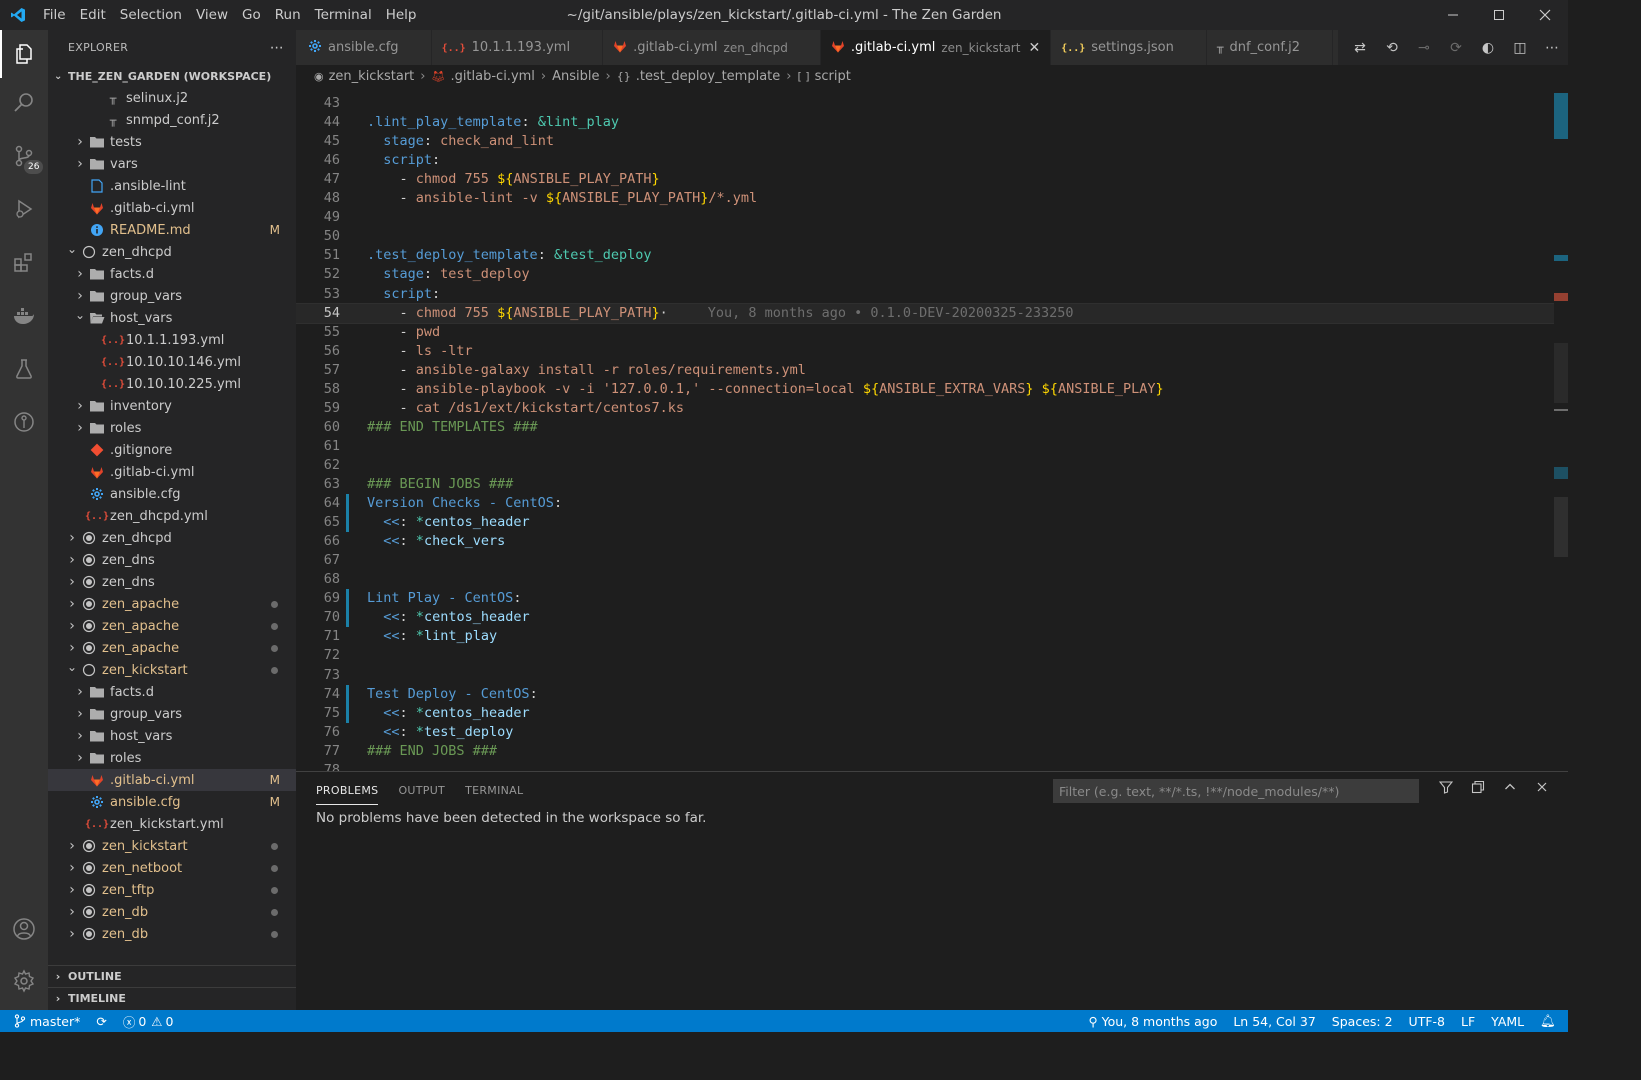 This screenshot has height=1080, width=1641. I want to click on end-of-line: LF, so click(1468, 1021).